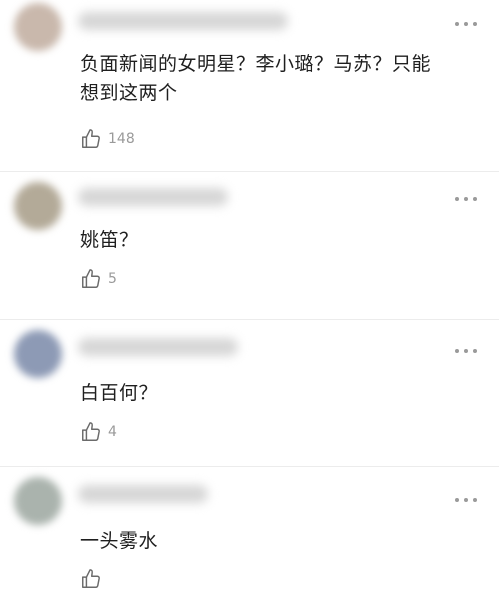 This screenshot has width=499, height=600. What do you see at coordinates (112, 432) in the screenshot?
I see `like-count: 4` at bounding box center [112, 432].